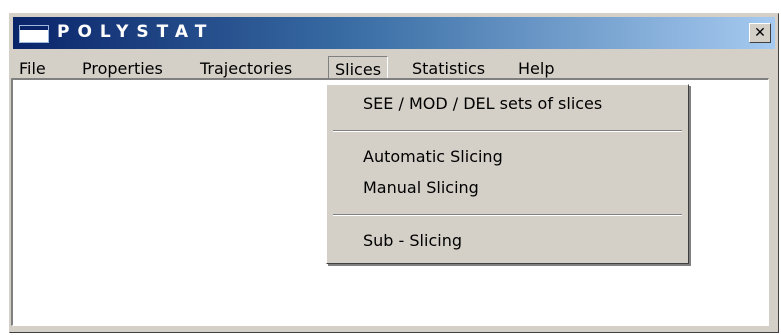  I want to click on window-title: POLYSTAT, so click(136, 32).